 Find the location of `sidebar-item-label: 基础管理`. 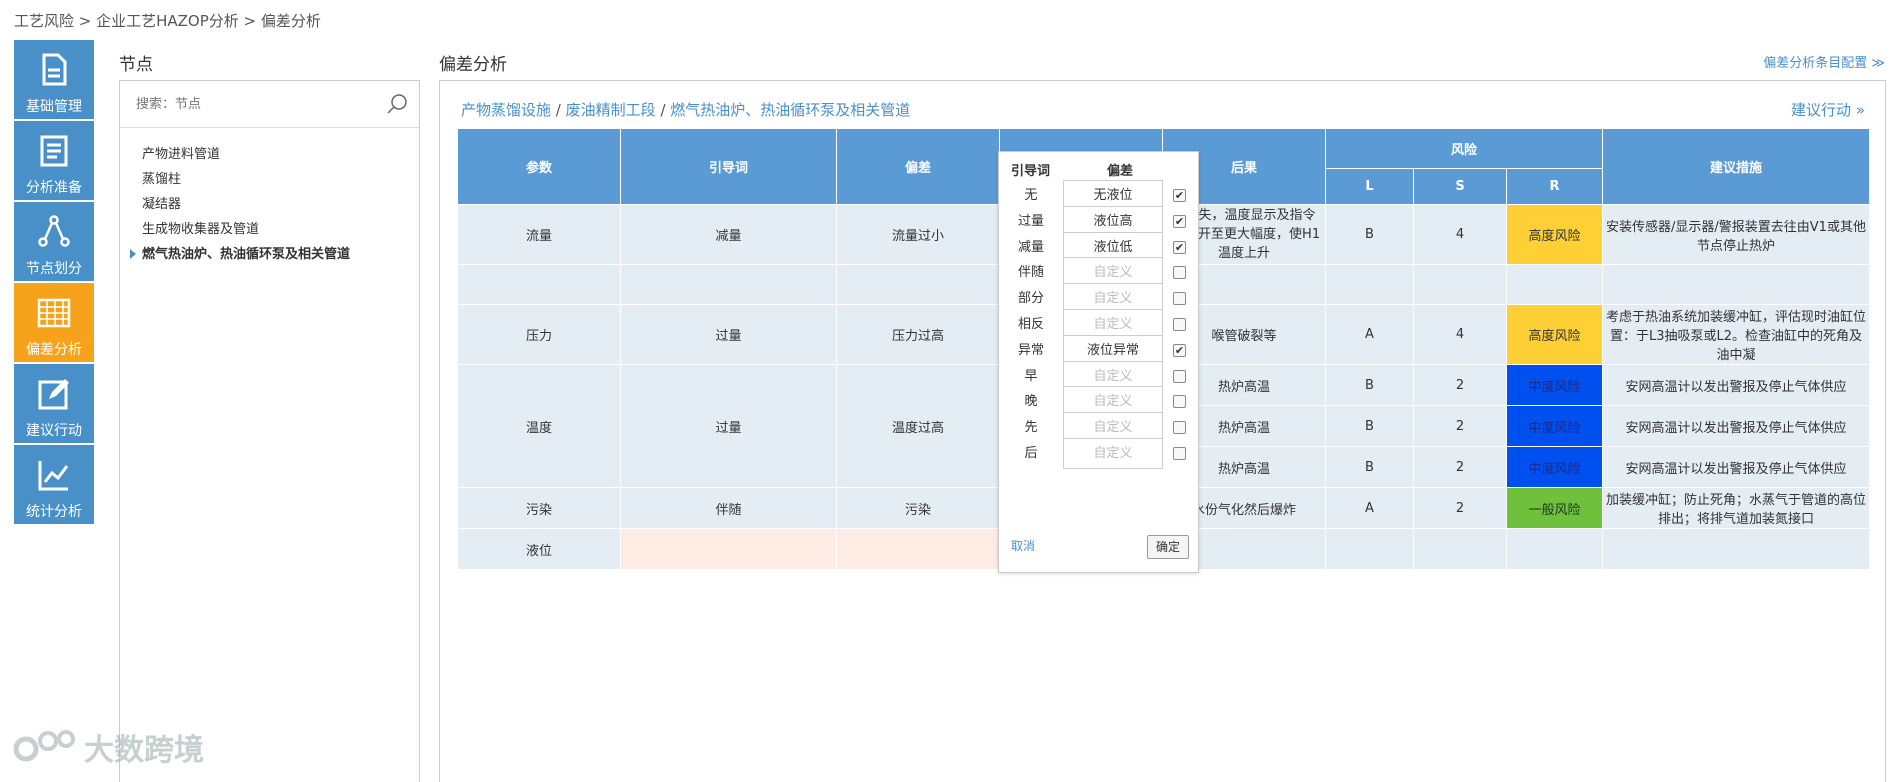

sidebar-item-label: 基础管理 is located at coordinates (54, 107).